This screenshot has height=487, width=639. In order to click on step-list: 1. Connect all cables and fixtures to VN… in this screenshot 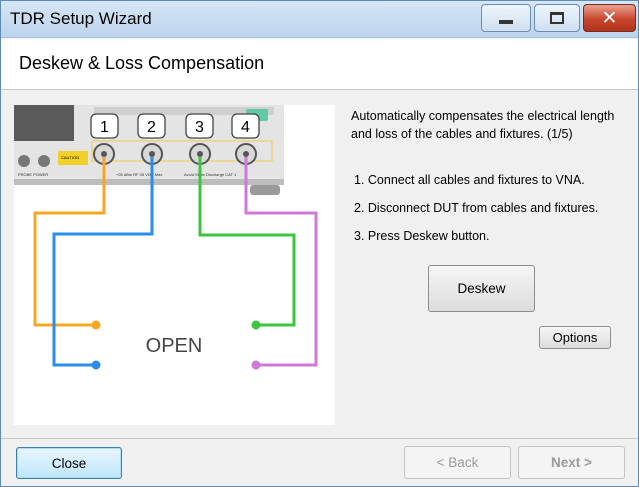, I will do `click(496, 215)`.